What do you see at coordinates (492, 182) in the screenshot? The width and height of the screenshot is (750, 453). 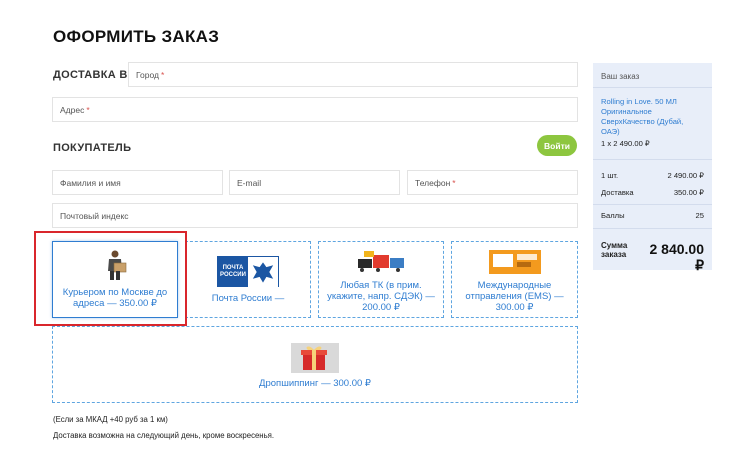 I see `phone-input: Телефон *` at bounding box center [492, 182].